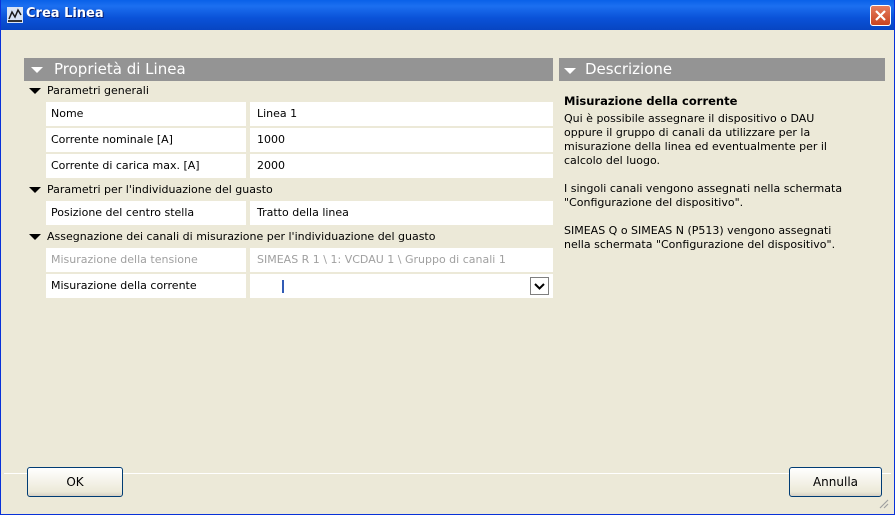 This screenshot has width=895, height=515. I want to click on property-value-nominal-current: 1000, so click(401, 140).